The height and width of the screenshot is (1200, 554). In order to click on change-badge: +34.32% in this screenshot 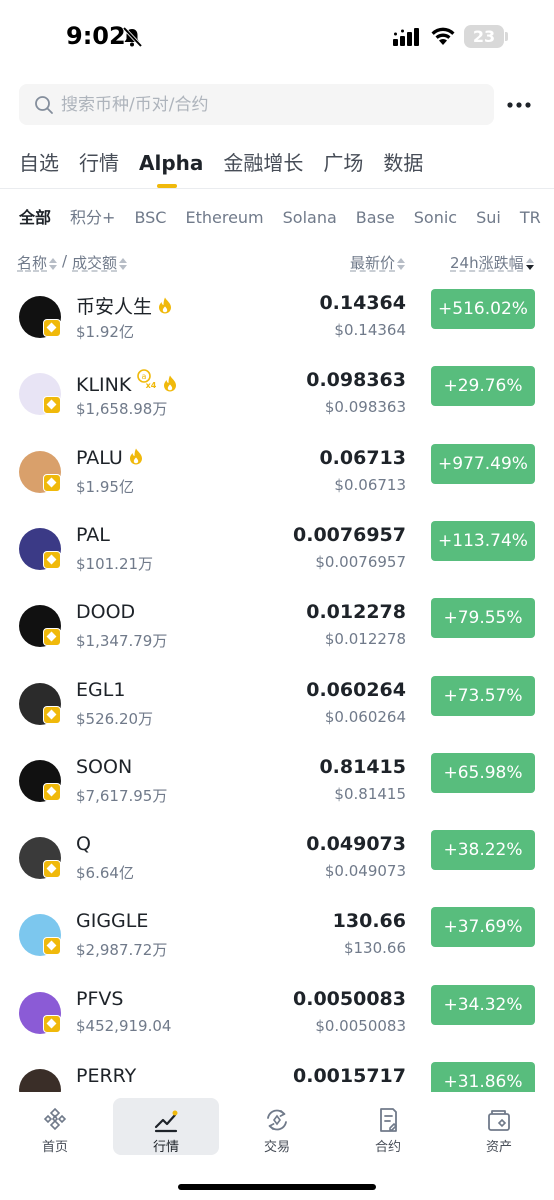, I will do `click(483, 1004)`.